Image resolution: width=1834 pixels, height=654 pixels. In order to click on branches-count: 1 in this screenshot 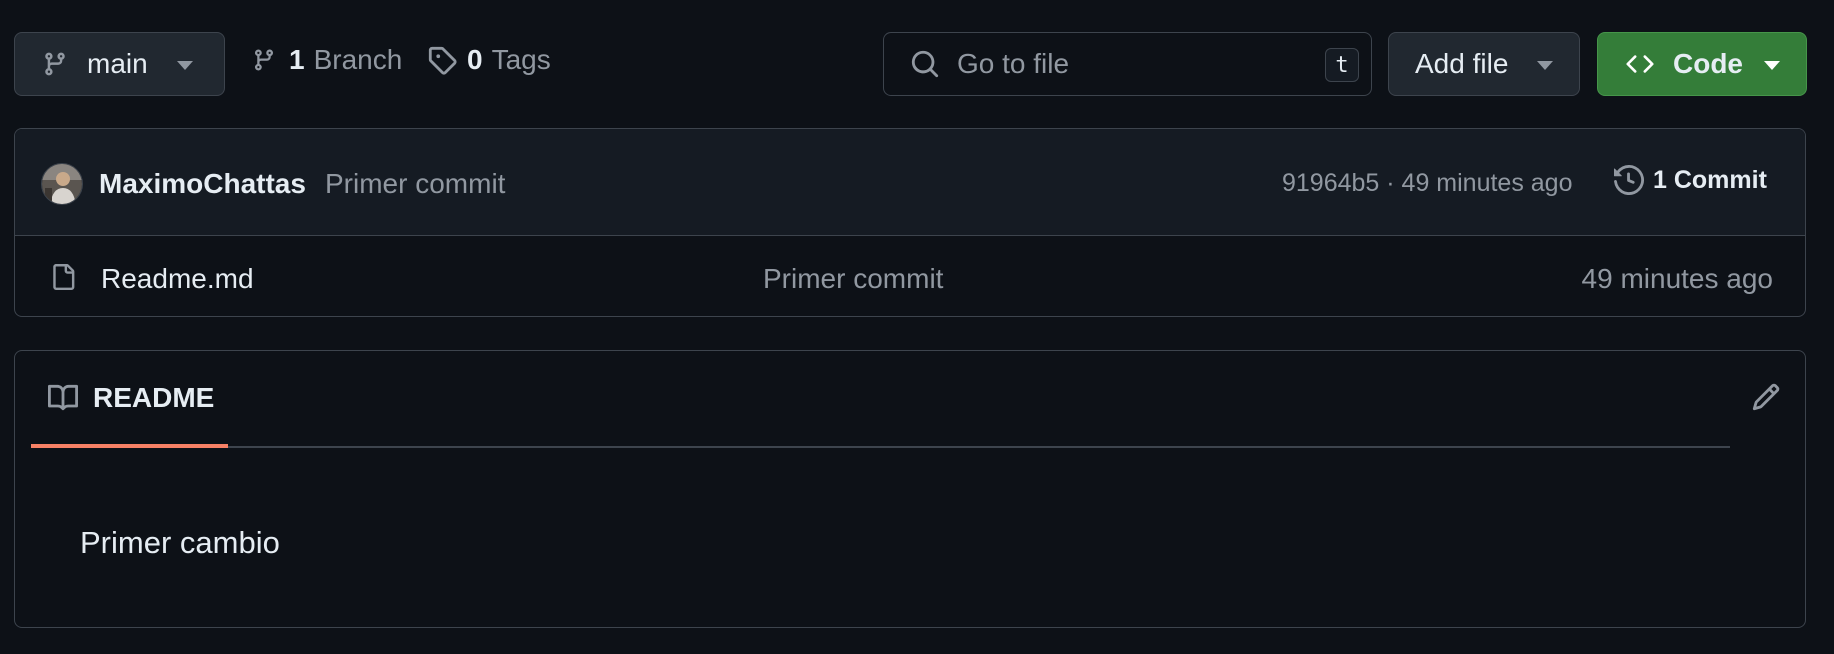, I will do `click(297, 59)`.